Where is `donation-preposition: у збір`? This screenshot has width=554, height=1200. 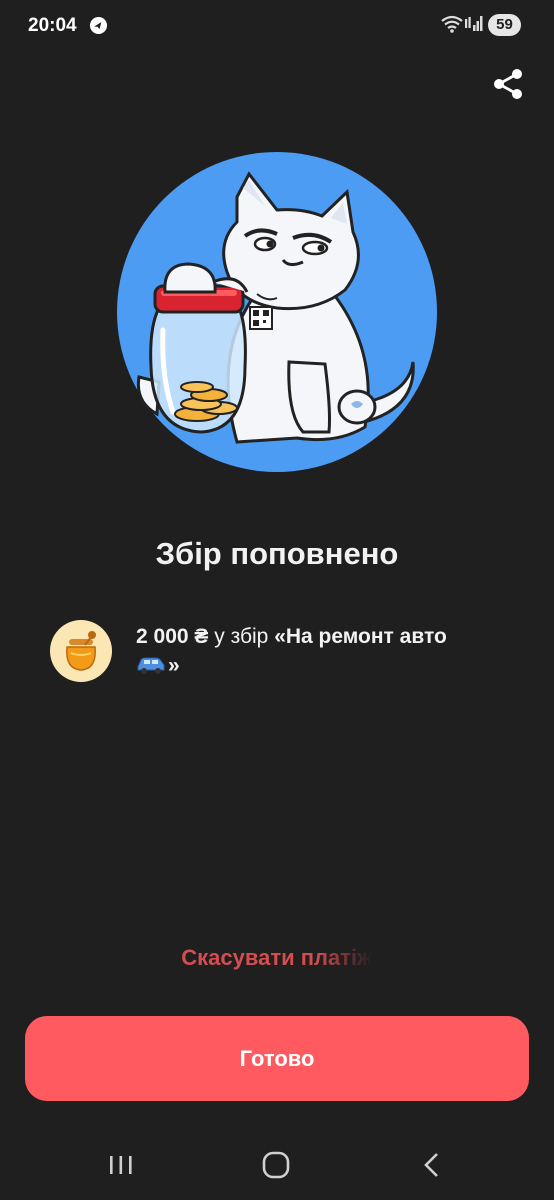
donation-preposition: у збір is located at coordinates (241, 636).